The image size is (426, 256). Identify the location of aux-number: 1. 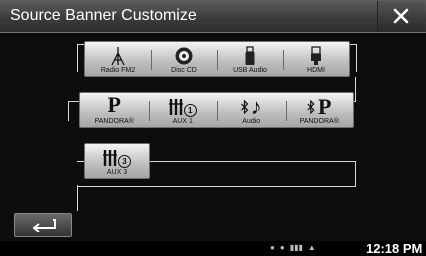
(190, 110).